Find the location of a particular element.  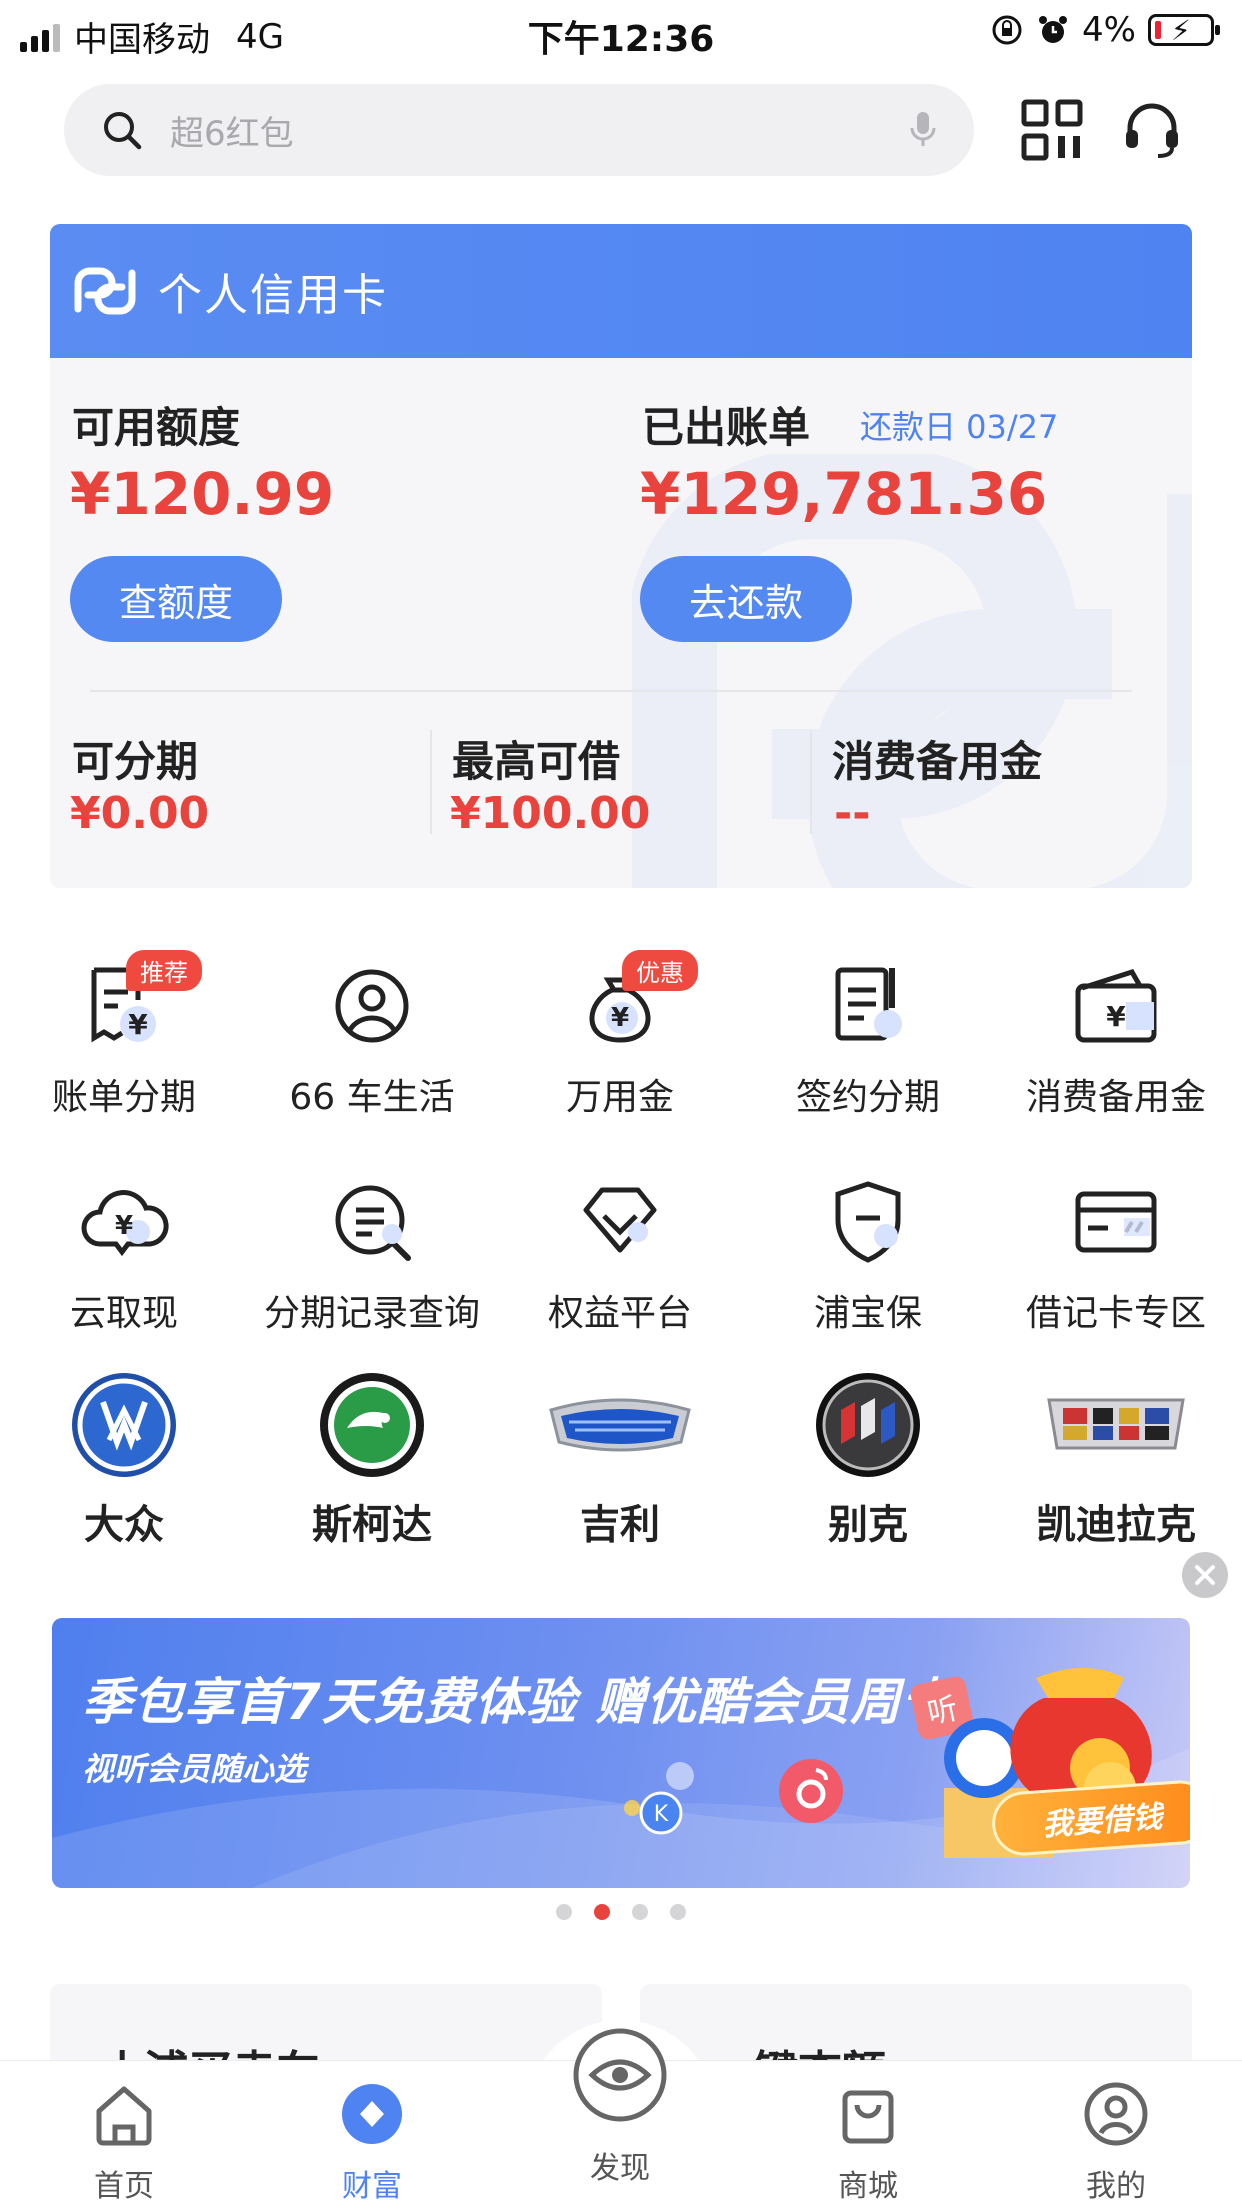

shopping-bag-icon is located at coordinates (868, 2117).